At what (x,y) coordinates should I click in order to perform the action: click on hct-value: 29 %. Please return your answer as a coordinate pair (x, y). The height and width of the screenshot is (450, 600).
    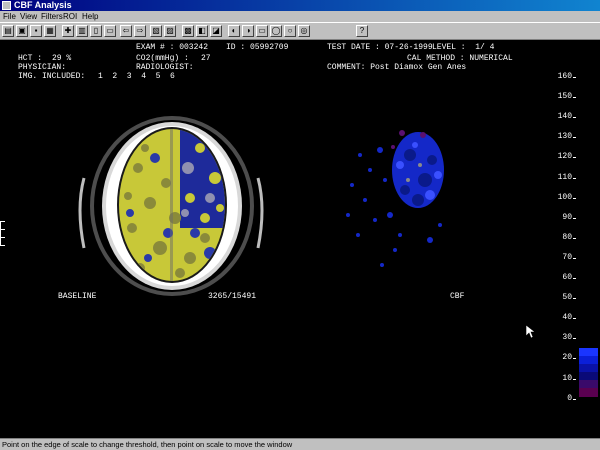
    Looking at the image, I should click on (62, 58).